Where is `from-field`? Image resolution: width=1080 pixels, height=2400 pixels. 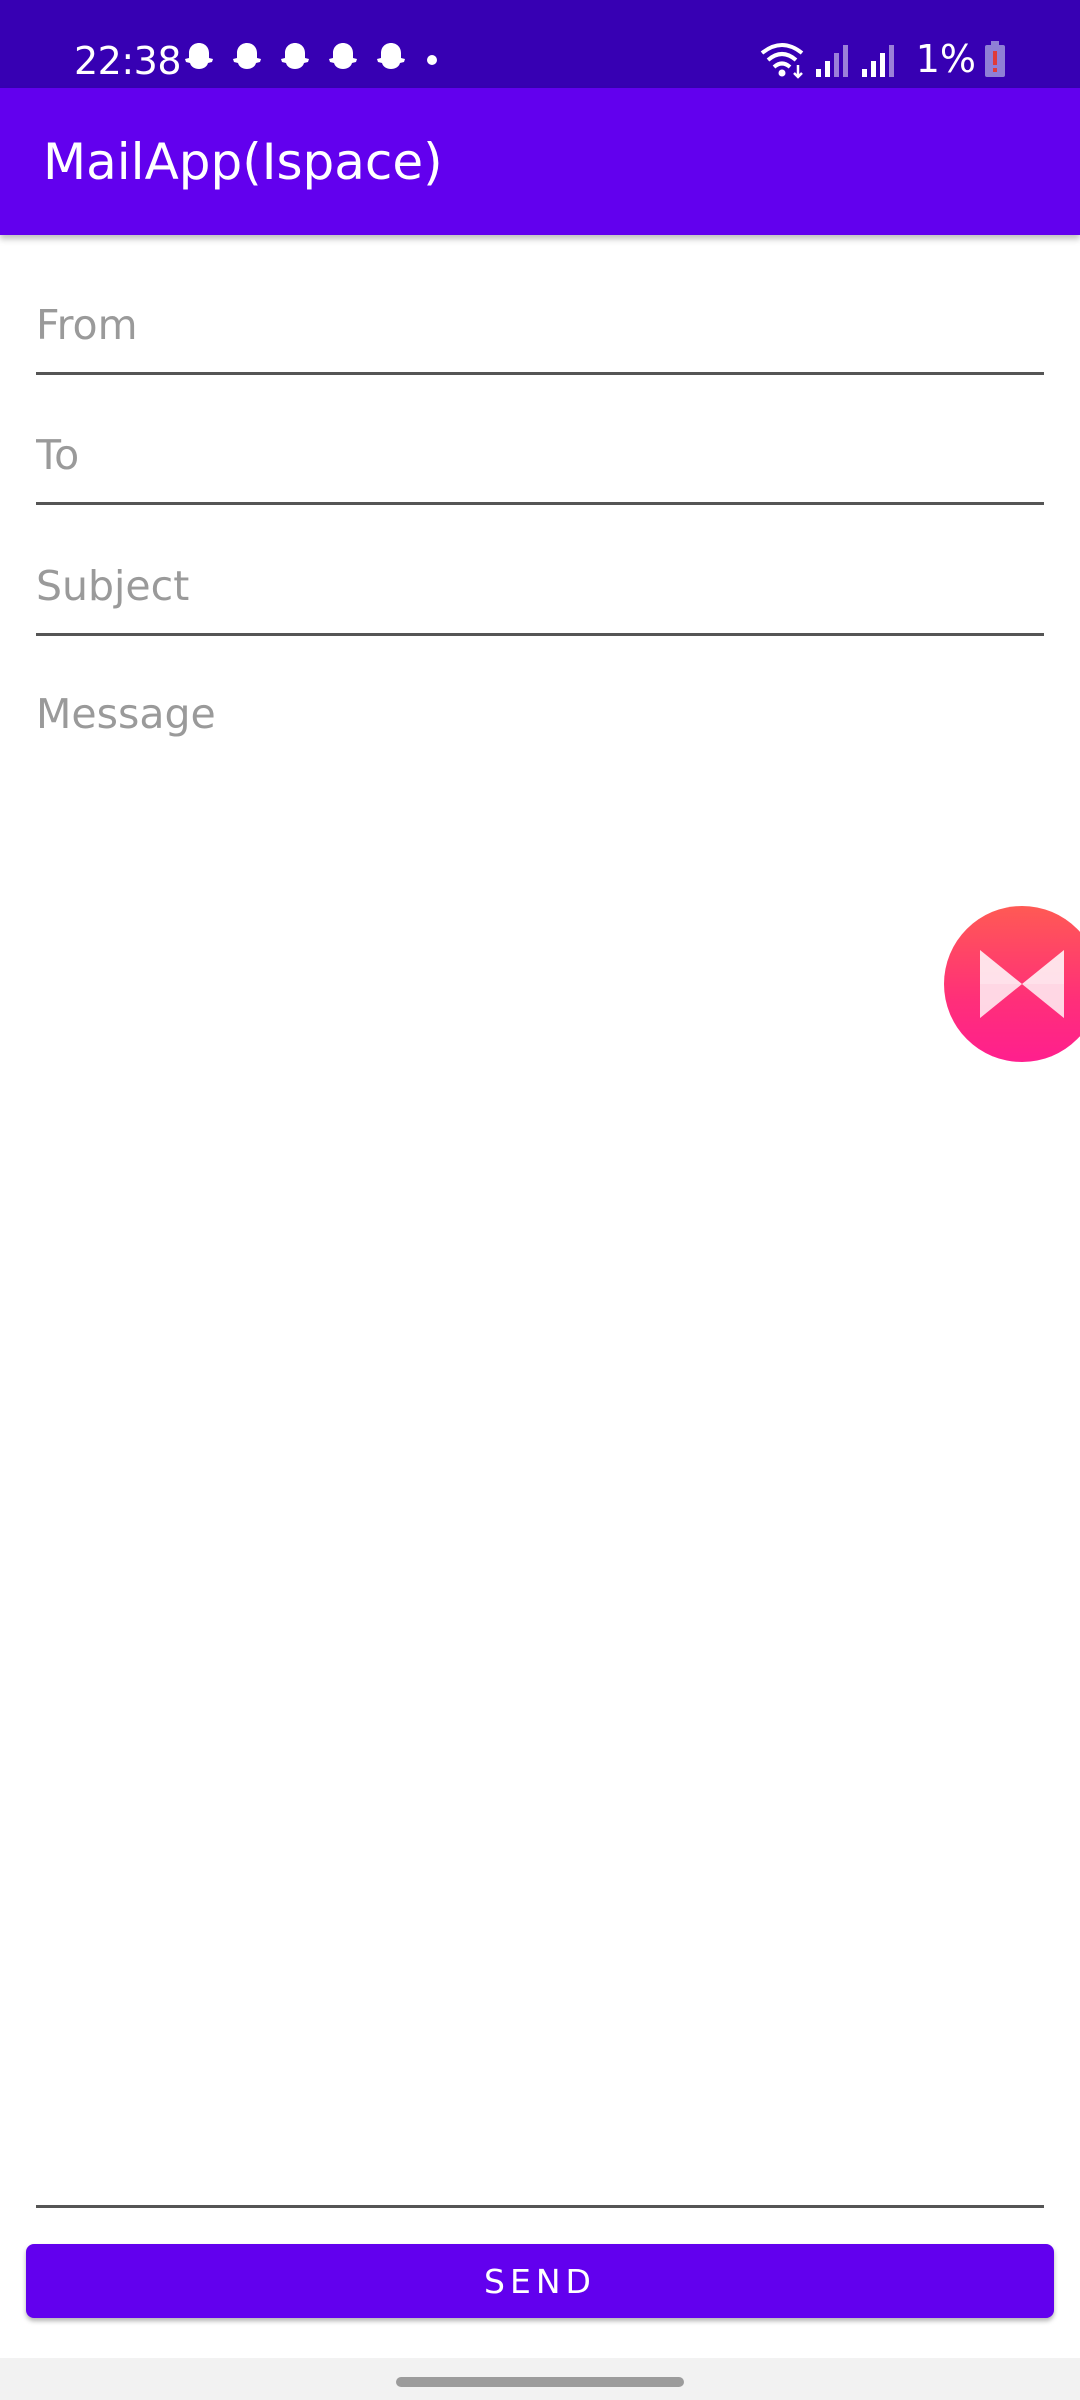 from-field is located at coordinates (540, 327).